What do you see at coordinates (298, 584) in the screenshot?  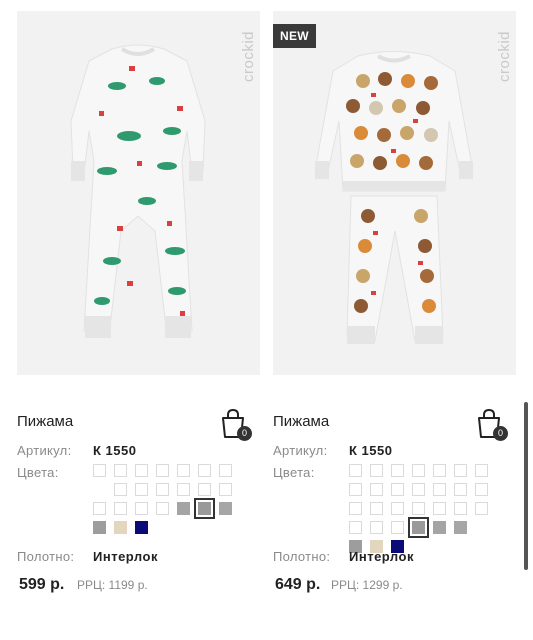 I see `price: 649 р.` at bounding box center [298, 584].